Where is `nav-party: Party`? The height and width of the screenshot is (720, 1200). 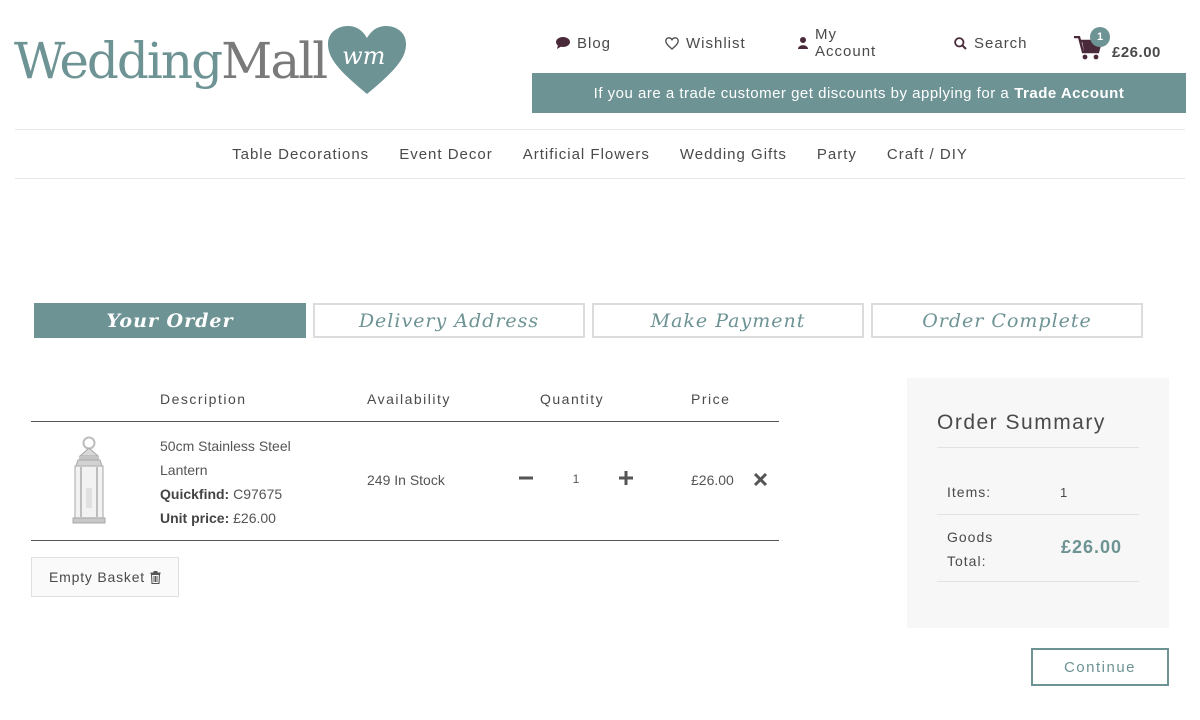 nav-party: Party is located at coordinates (837, 154).